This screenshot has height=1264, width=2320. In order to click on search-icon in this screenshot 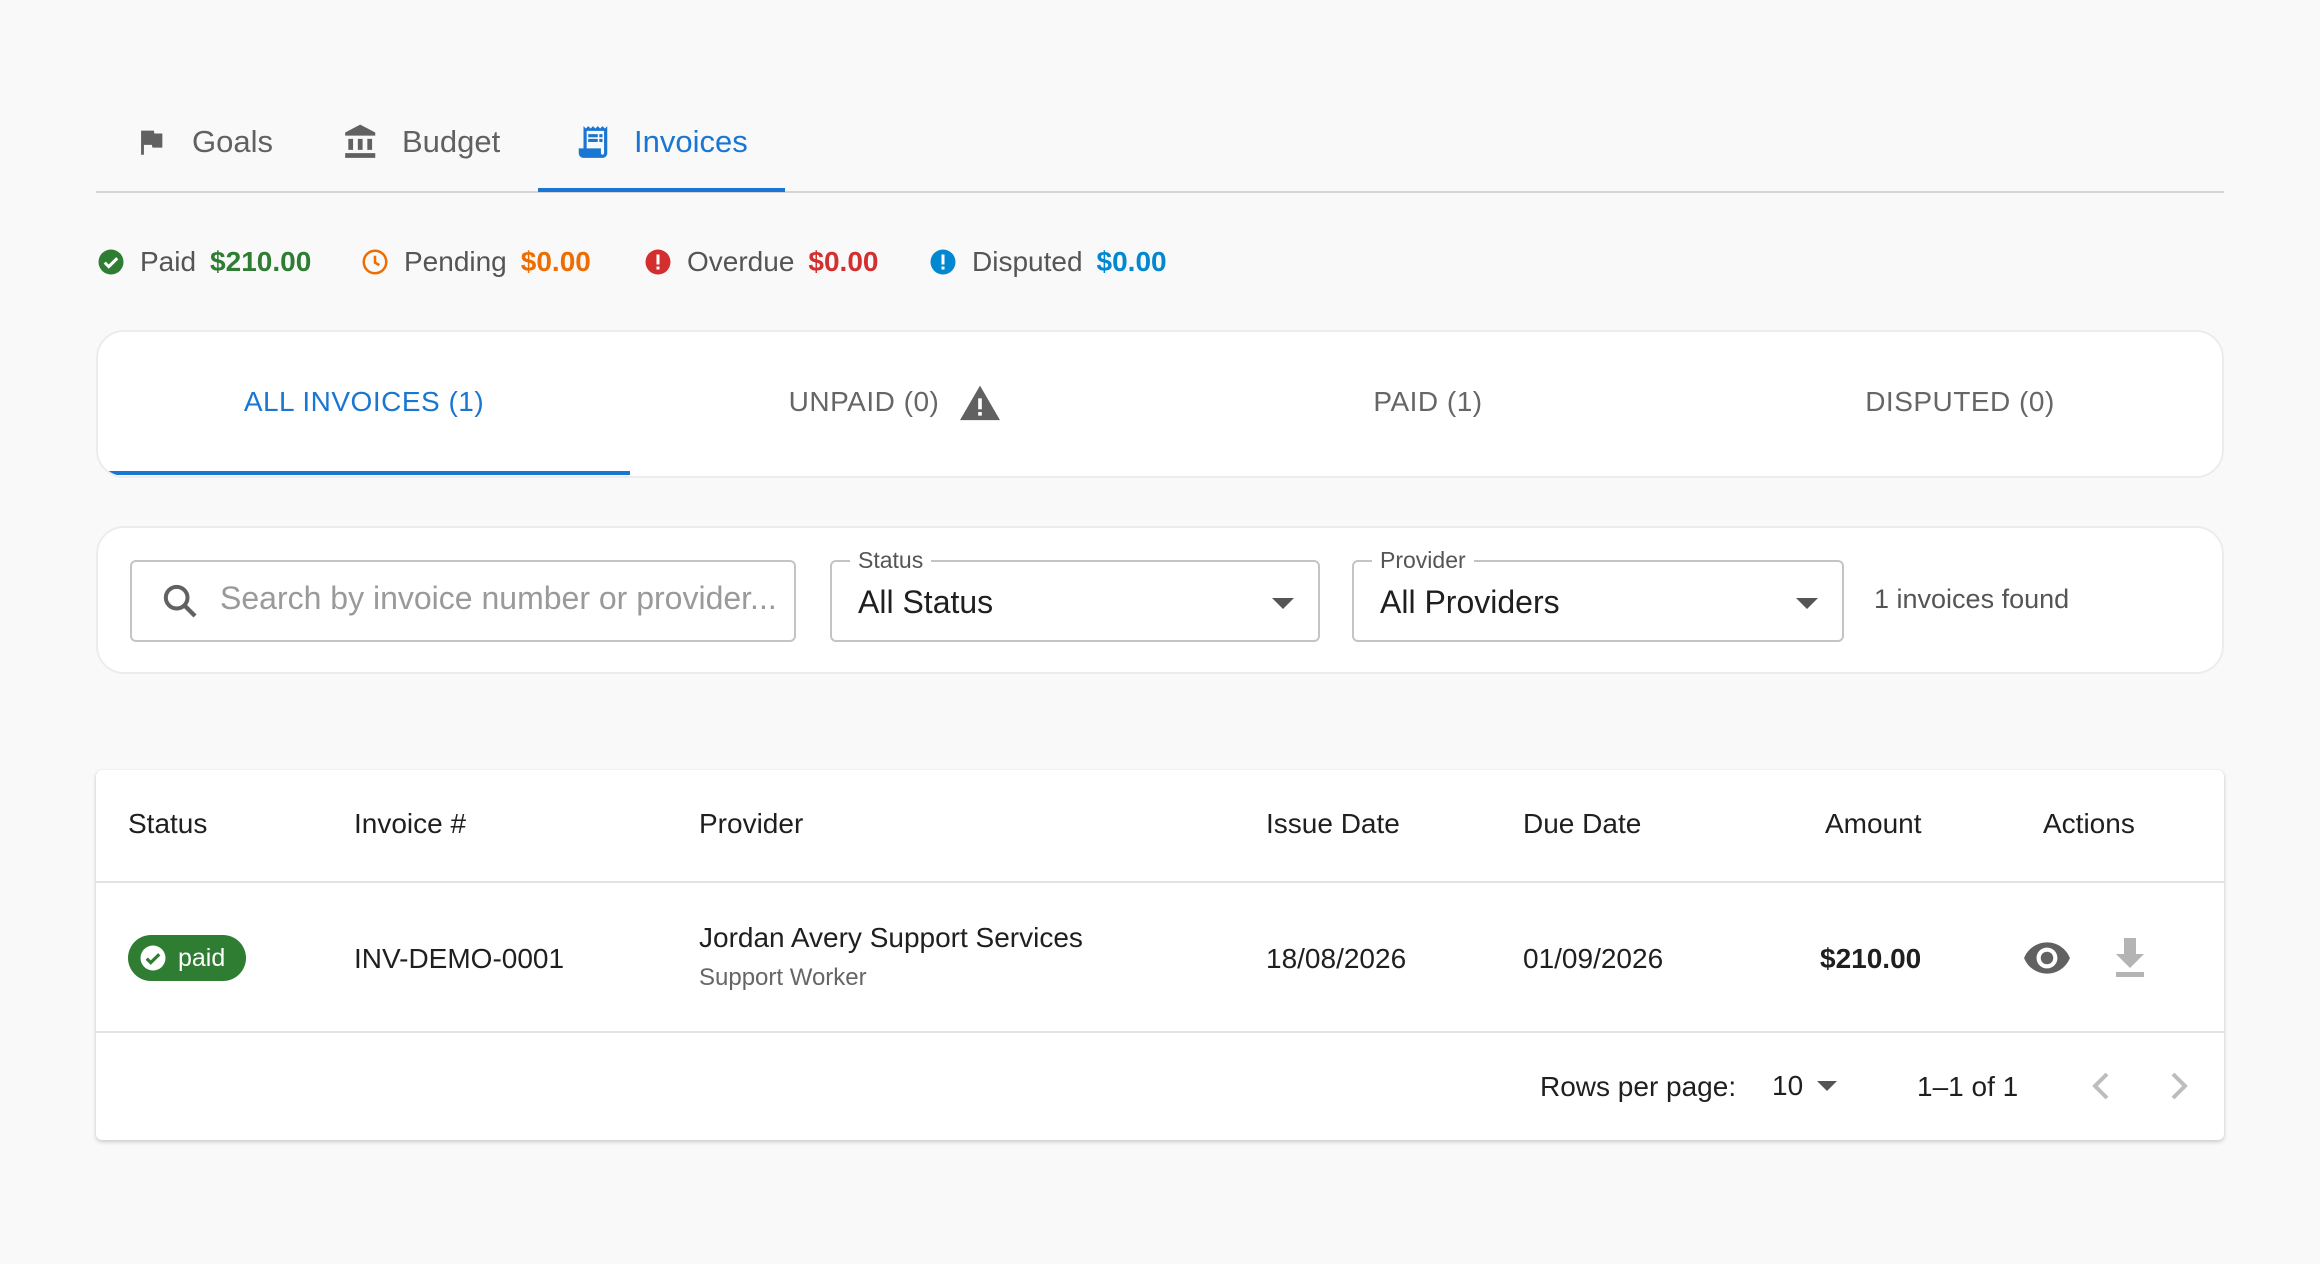, I will do `click(180, 601)`.